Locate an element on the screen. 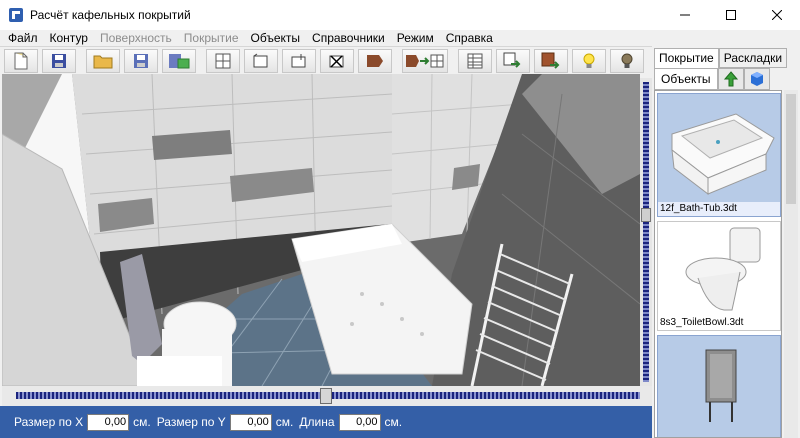  export-button is located at coordinates (513, 60).